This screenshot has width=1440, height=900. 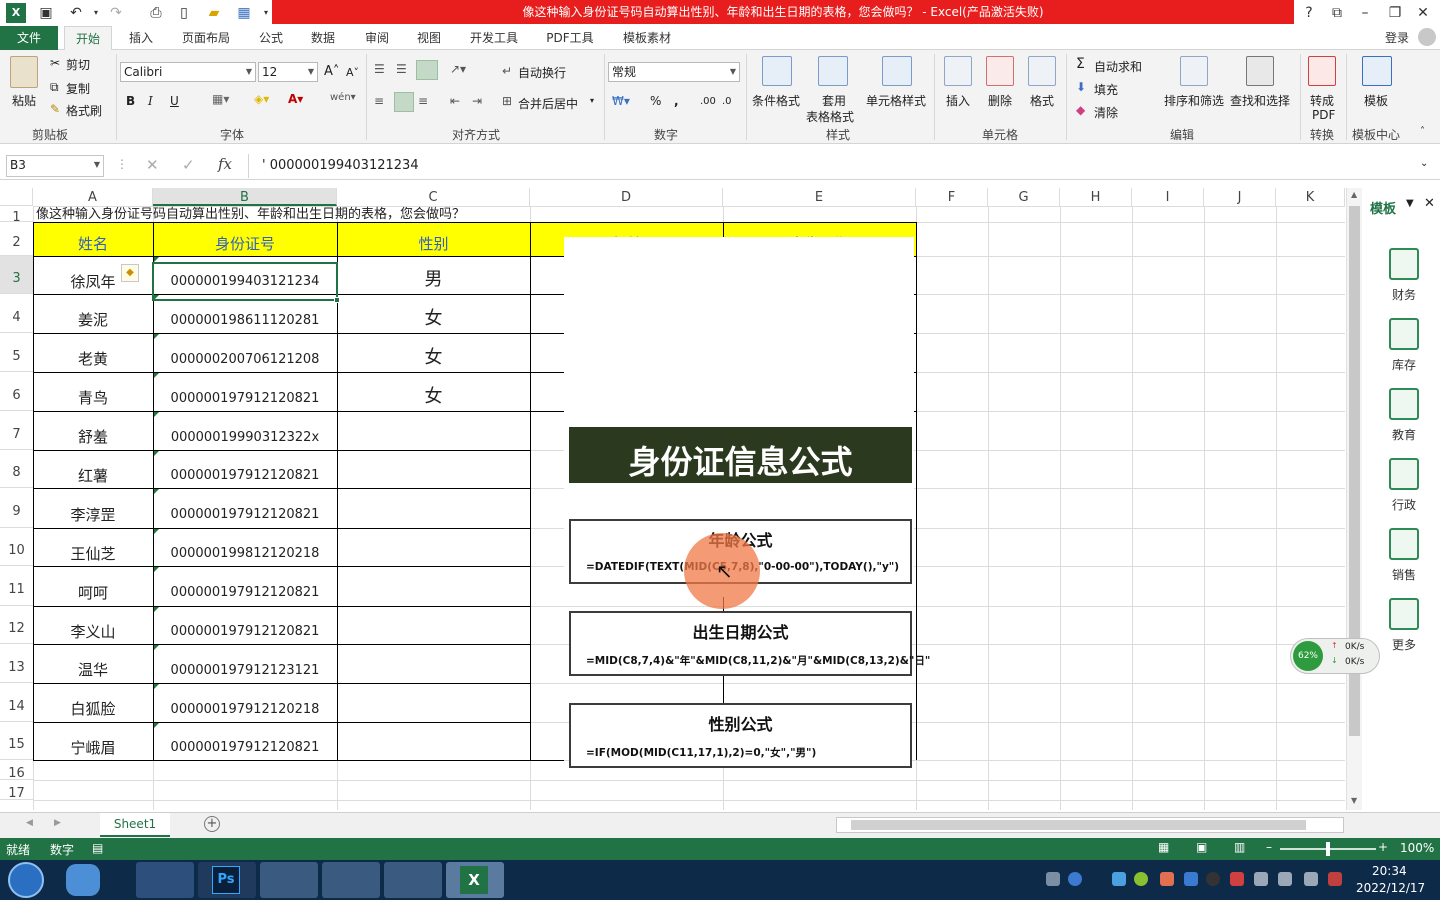 I want to click on tray-keyboard-icon, so click(x=1053, y=879).